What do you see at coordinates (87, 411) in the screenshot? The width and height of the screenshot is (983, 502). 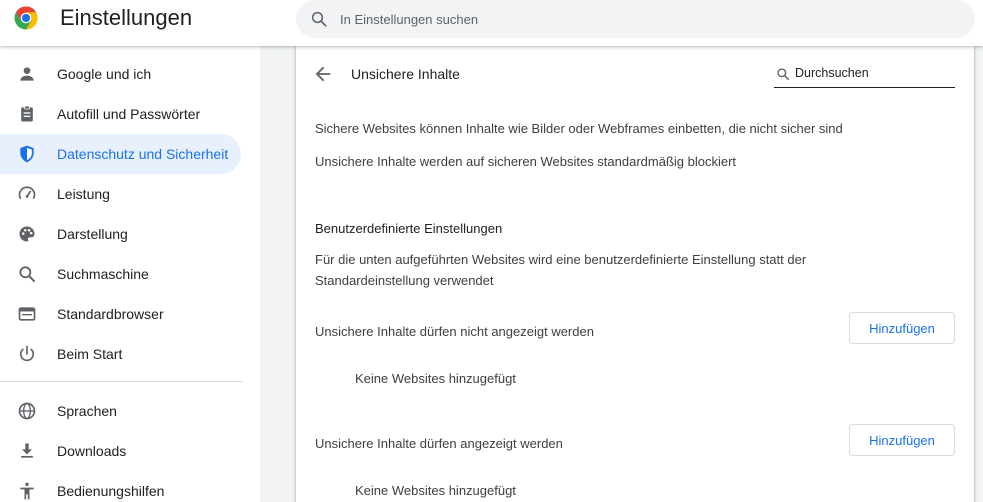 I see `sidebar-item-label: Sprachen` at bounding box center [87, 411].